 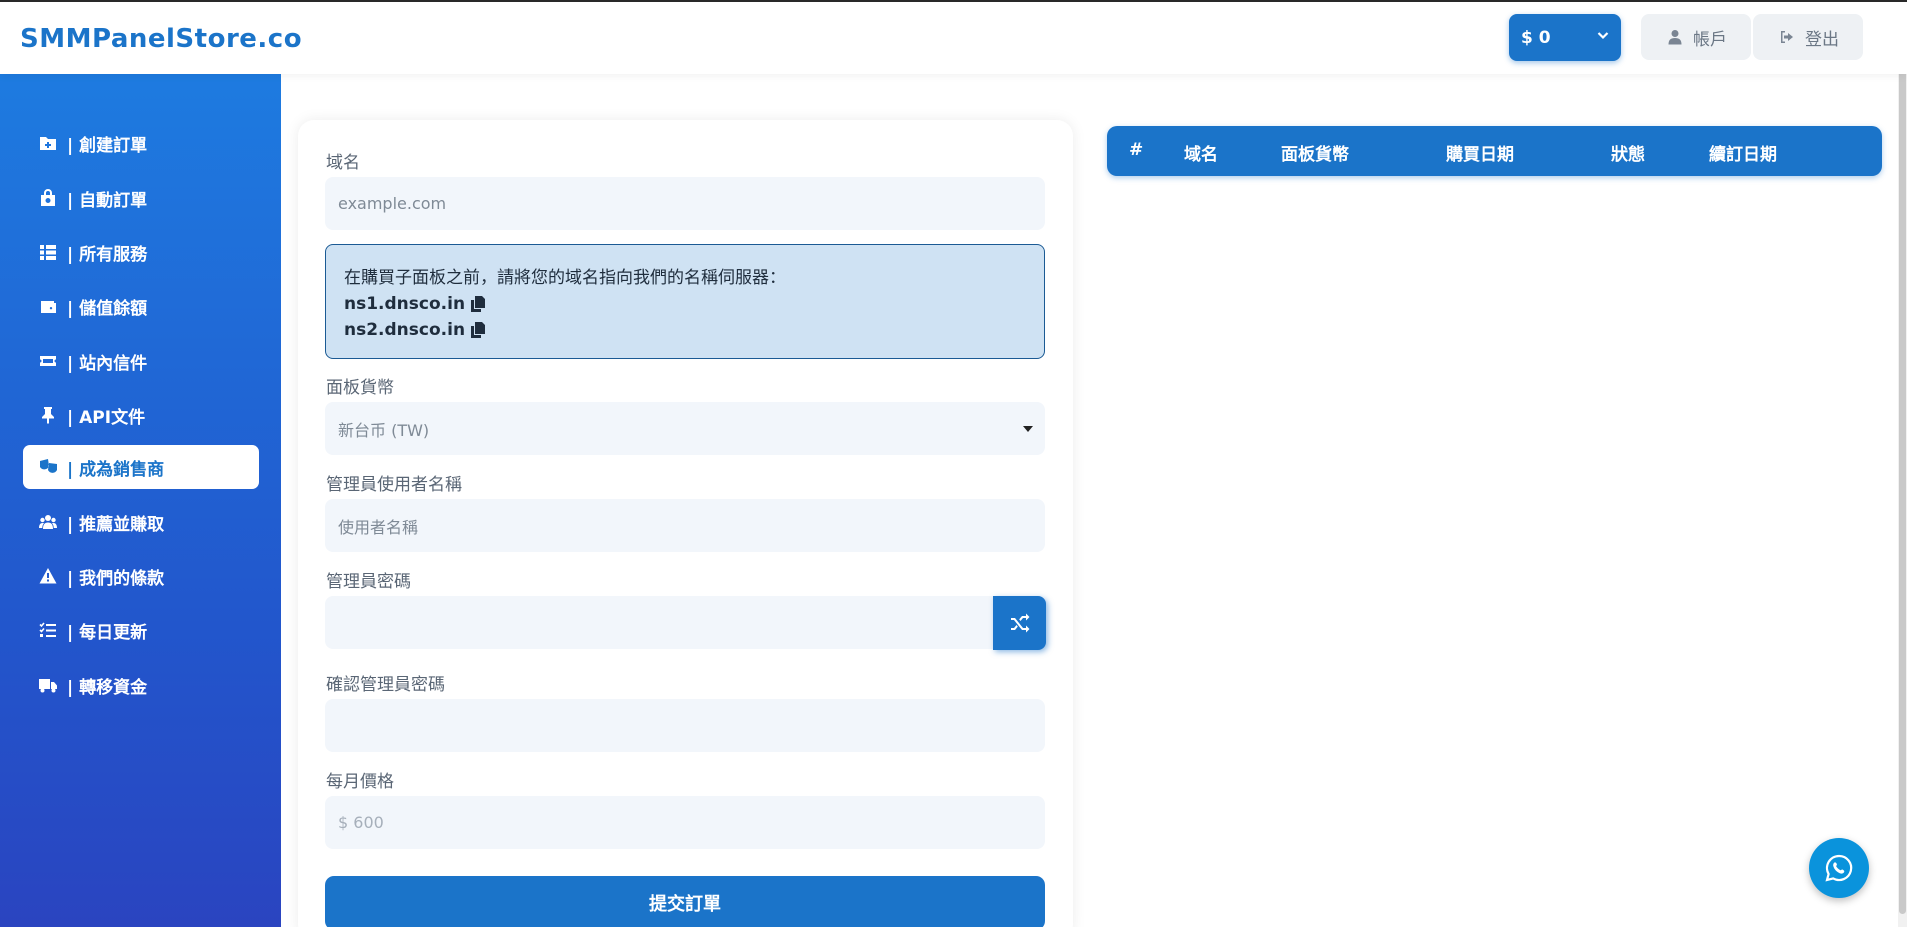 What do you see at coordinates (107, 632) in the screenshot?
I see `sidebar-item-label: | 每日更新` at bounding box center [107, 632].